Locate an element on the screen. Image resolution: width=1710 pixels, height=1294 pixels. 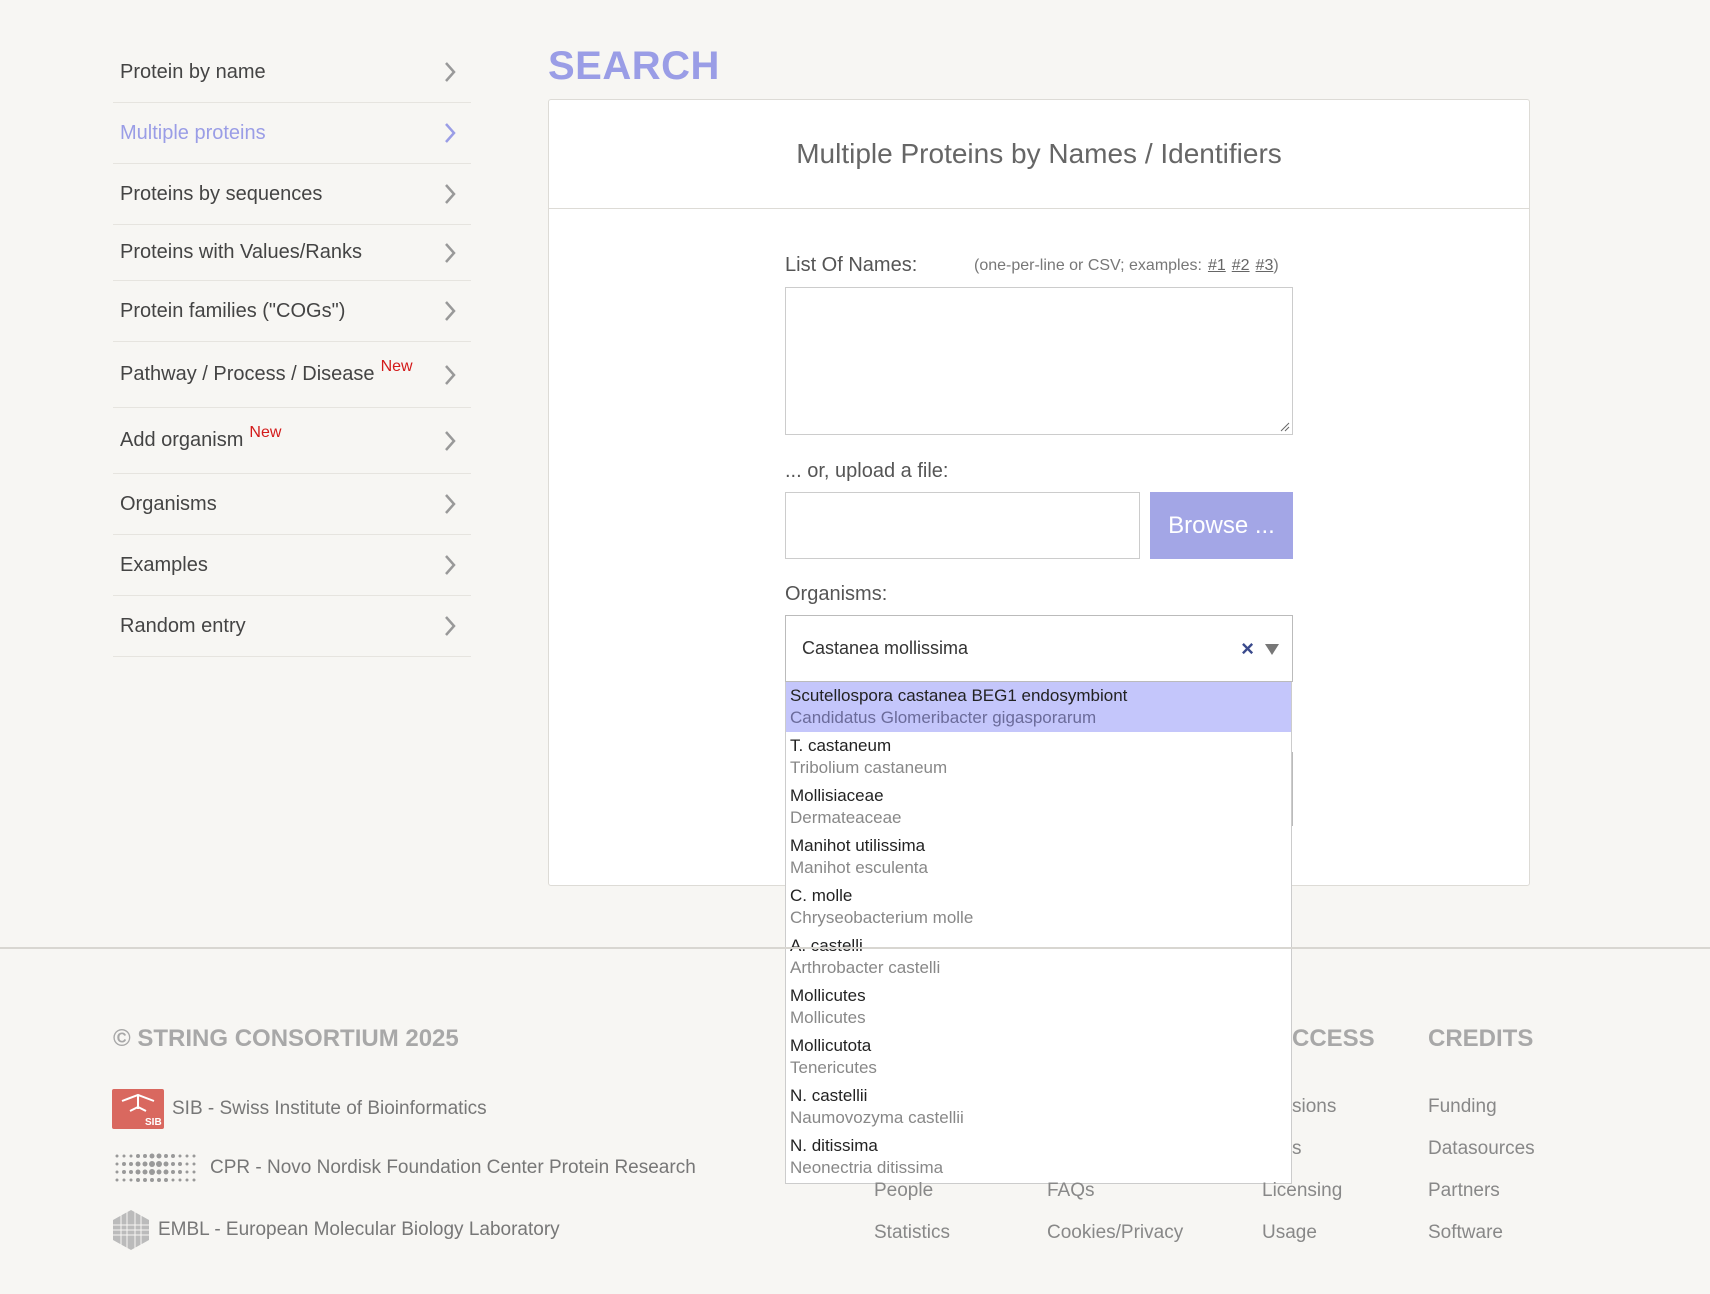
sidebar-item-label: Add organism is located at coordinates (182, 440).